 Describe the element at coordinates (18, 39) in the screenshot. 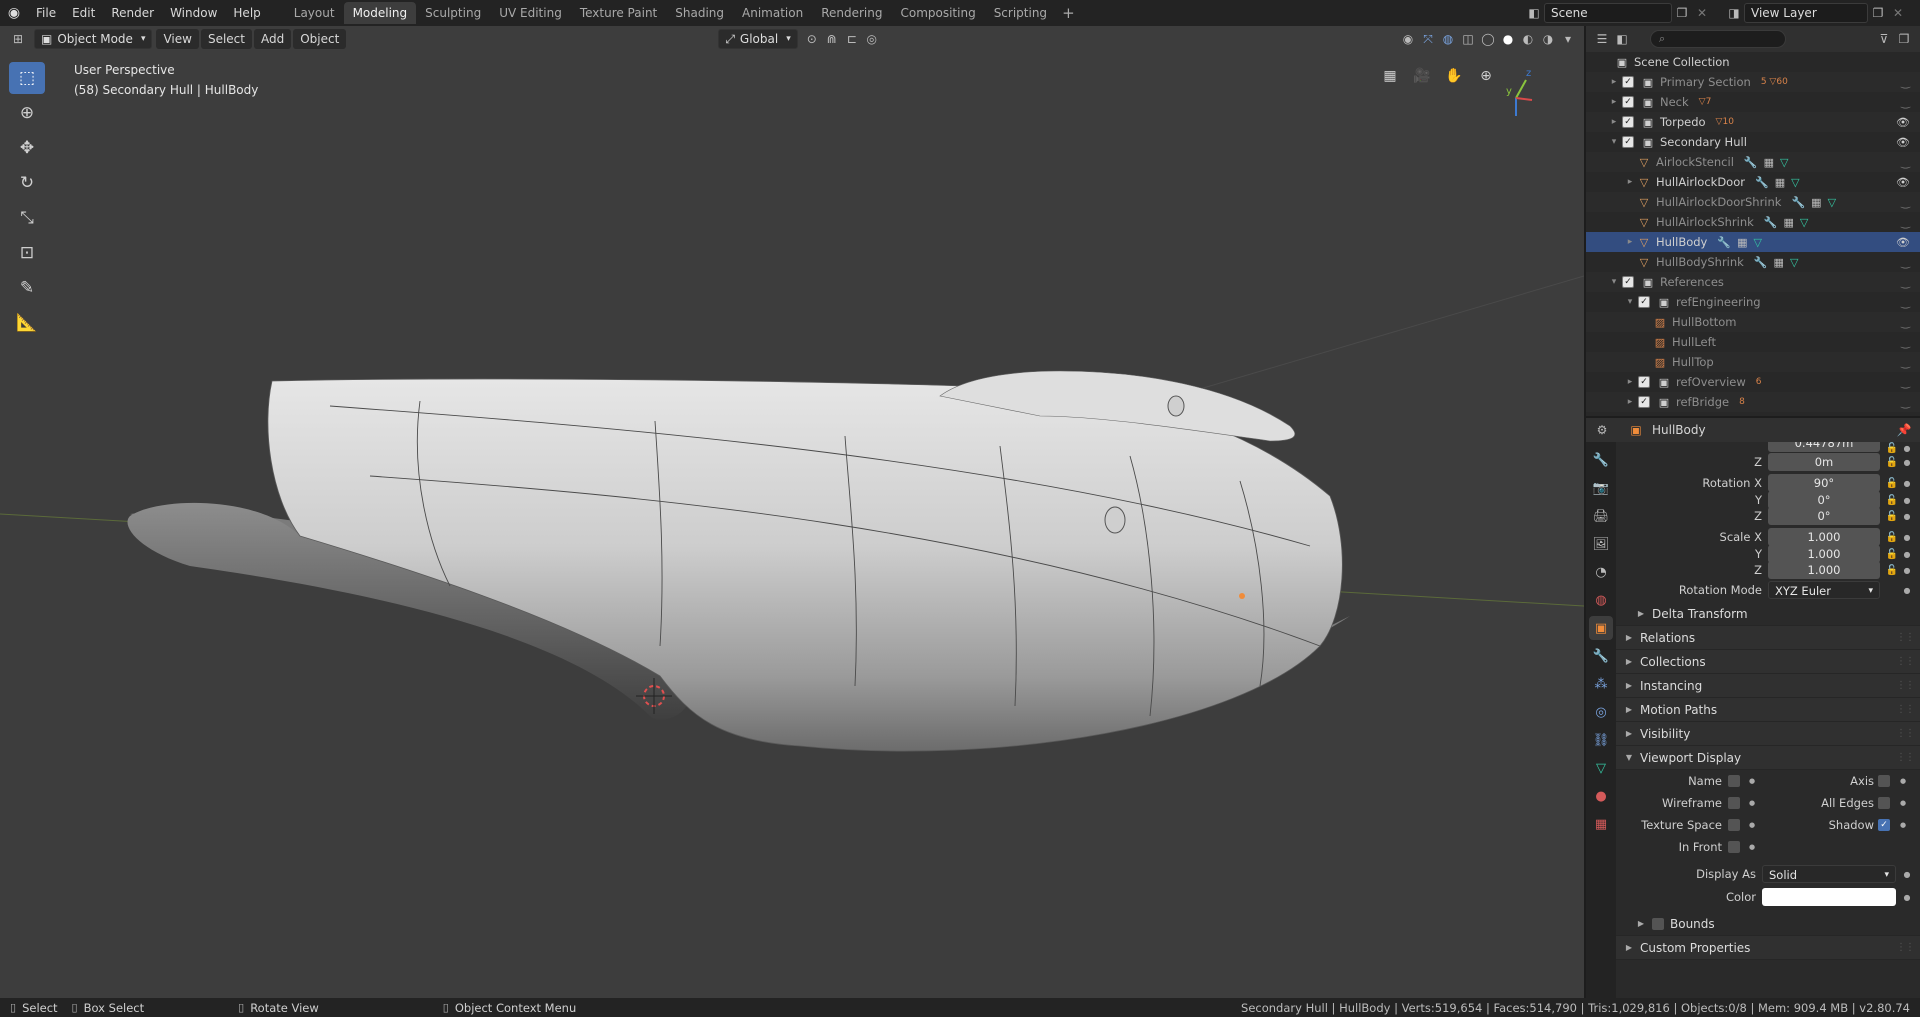

I see `editor-type-icon: ⊞` at that location.